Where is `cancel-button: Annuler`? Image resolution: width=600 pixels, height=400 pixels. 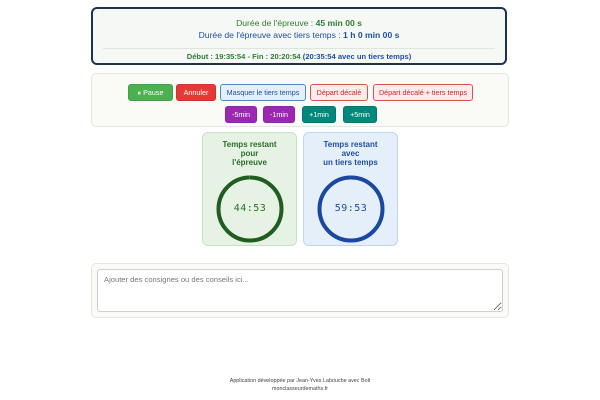 cancel-button: Annuler is located at coordinates (196, 92).